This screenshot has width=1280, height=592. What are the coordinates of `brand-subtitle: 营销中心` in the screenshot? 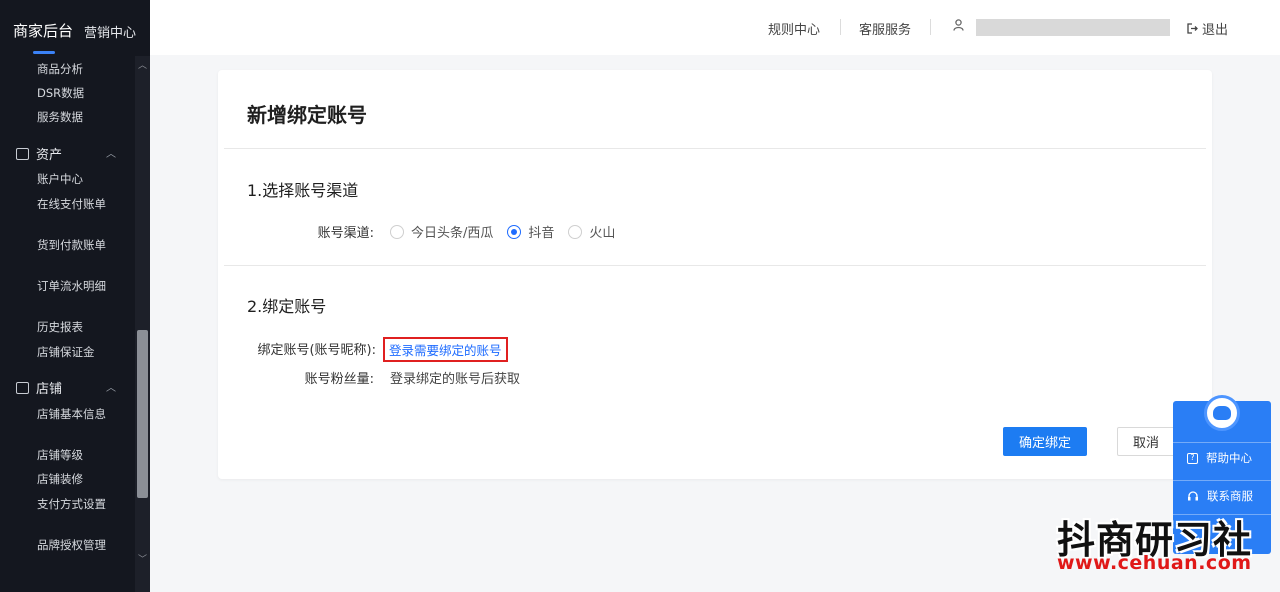 It's located at (110, 31).